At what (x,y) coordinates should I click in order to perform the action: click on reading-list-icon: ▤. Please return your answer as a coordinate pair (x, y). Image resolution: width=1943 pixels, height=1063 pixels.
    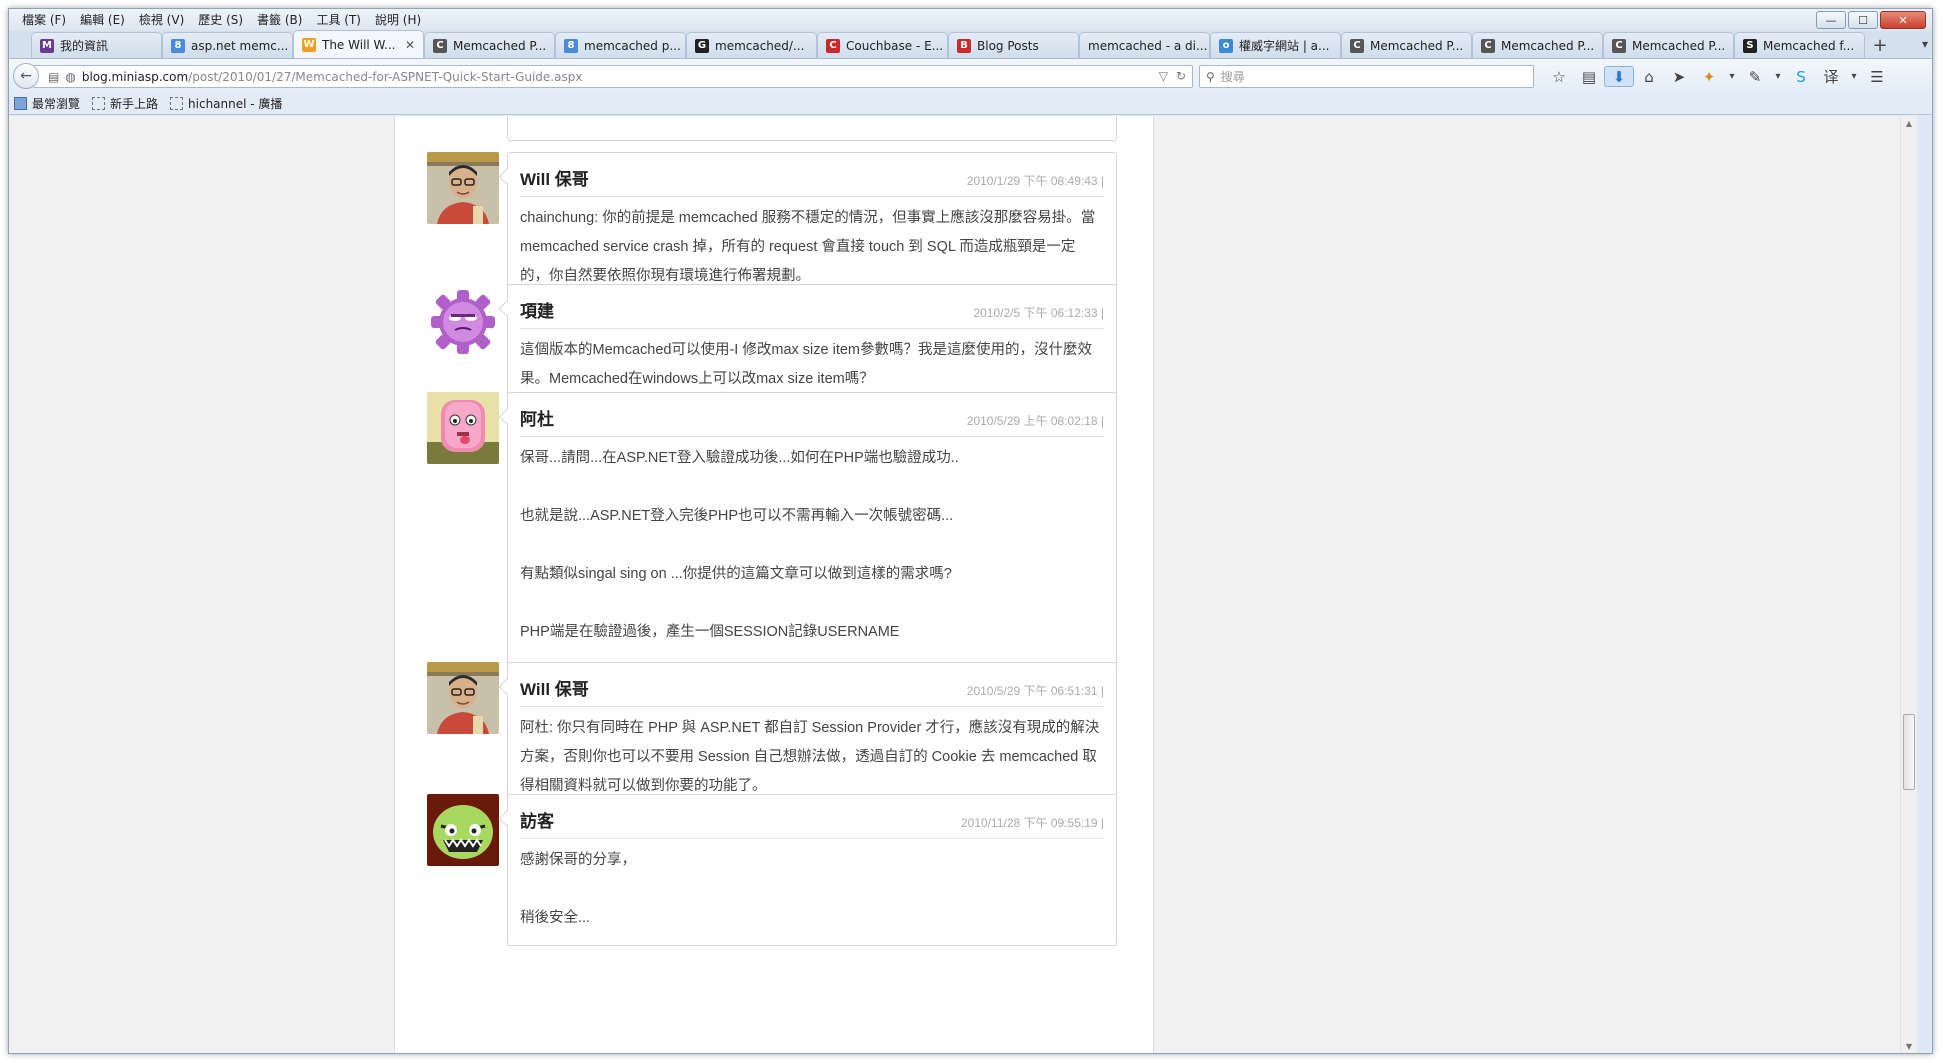
    Looking at the image, I should click on (1589, 76).